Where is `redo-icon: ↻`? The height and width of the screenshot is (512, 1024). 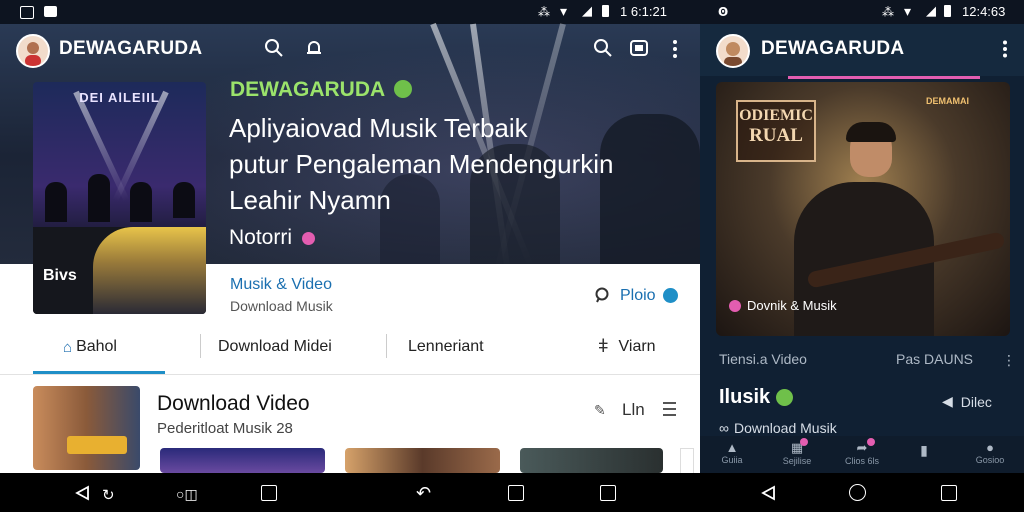 redo-icon: ↻ is located at coordinates (108, 495).